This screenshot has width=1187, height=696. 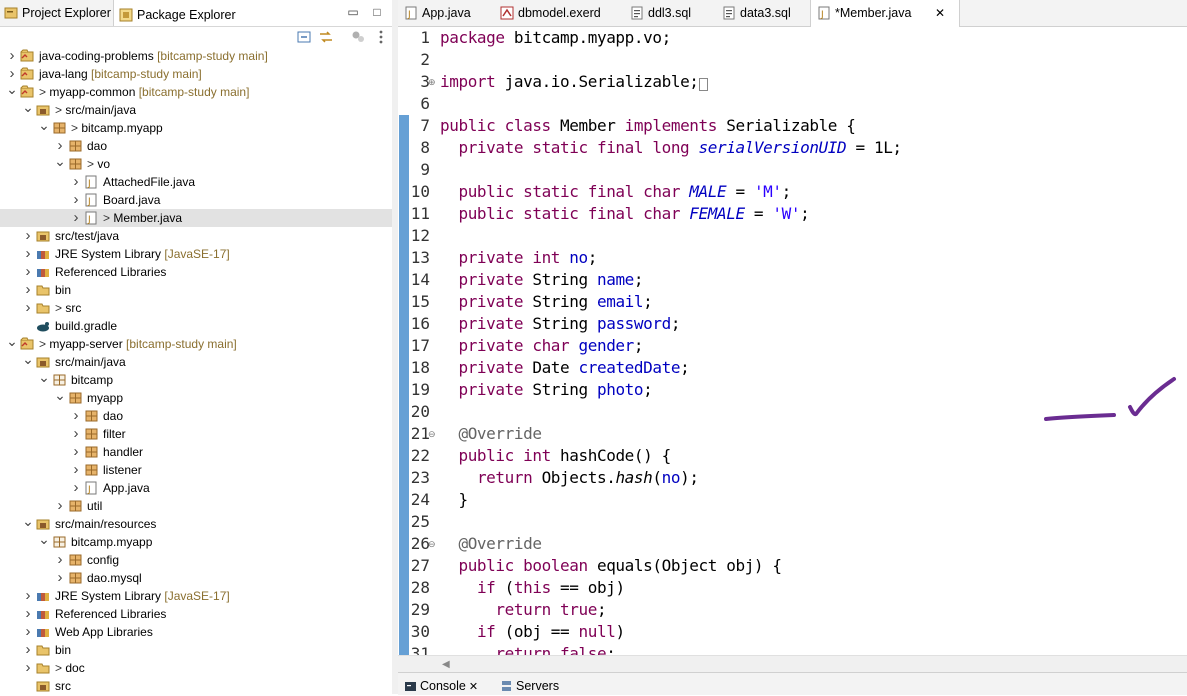 What do you see at coordinates (196, 127) in the screenshot?
I see `tree-item: ⌄ > bitcamp.myapp` at bounding box center [196, 127].